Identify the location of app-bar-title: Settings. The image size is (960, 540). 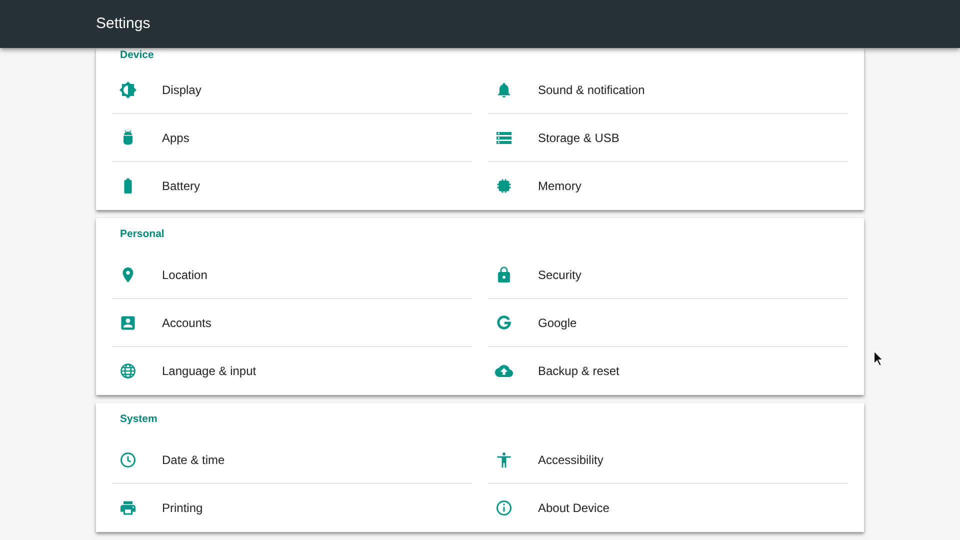
(123, 24).